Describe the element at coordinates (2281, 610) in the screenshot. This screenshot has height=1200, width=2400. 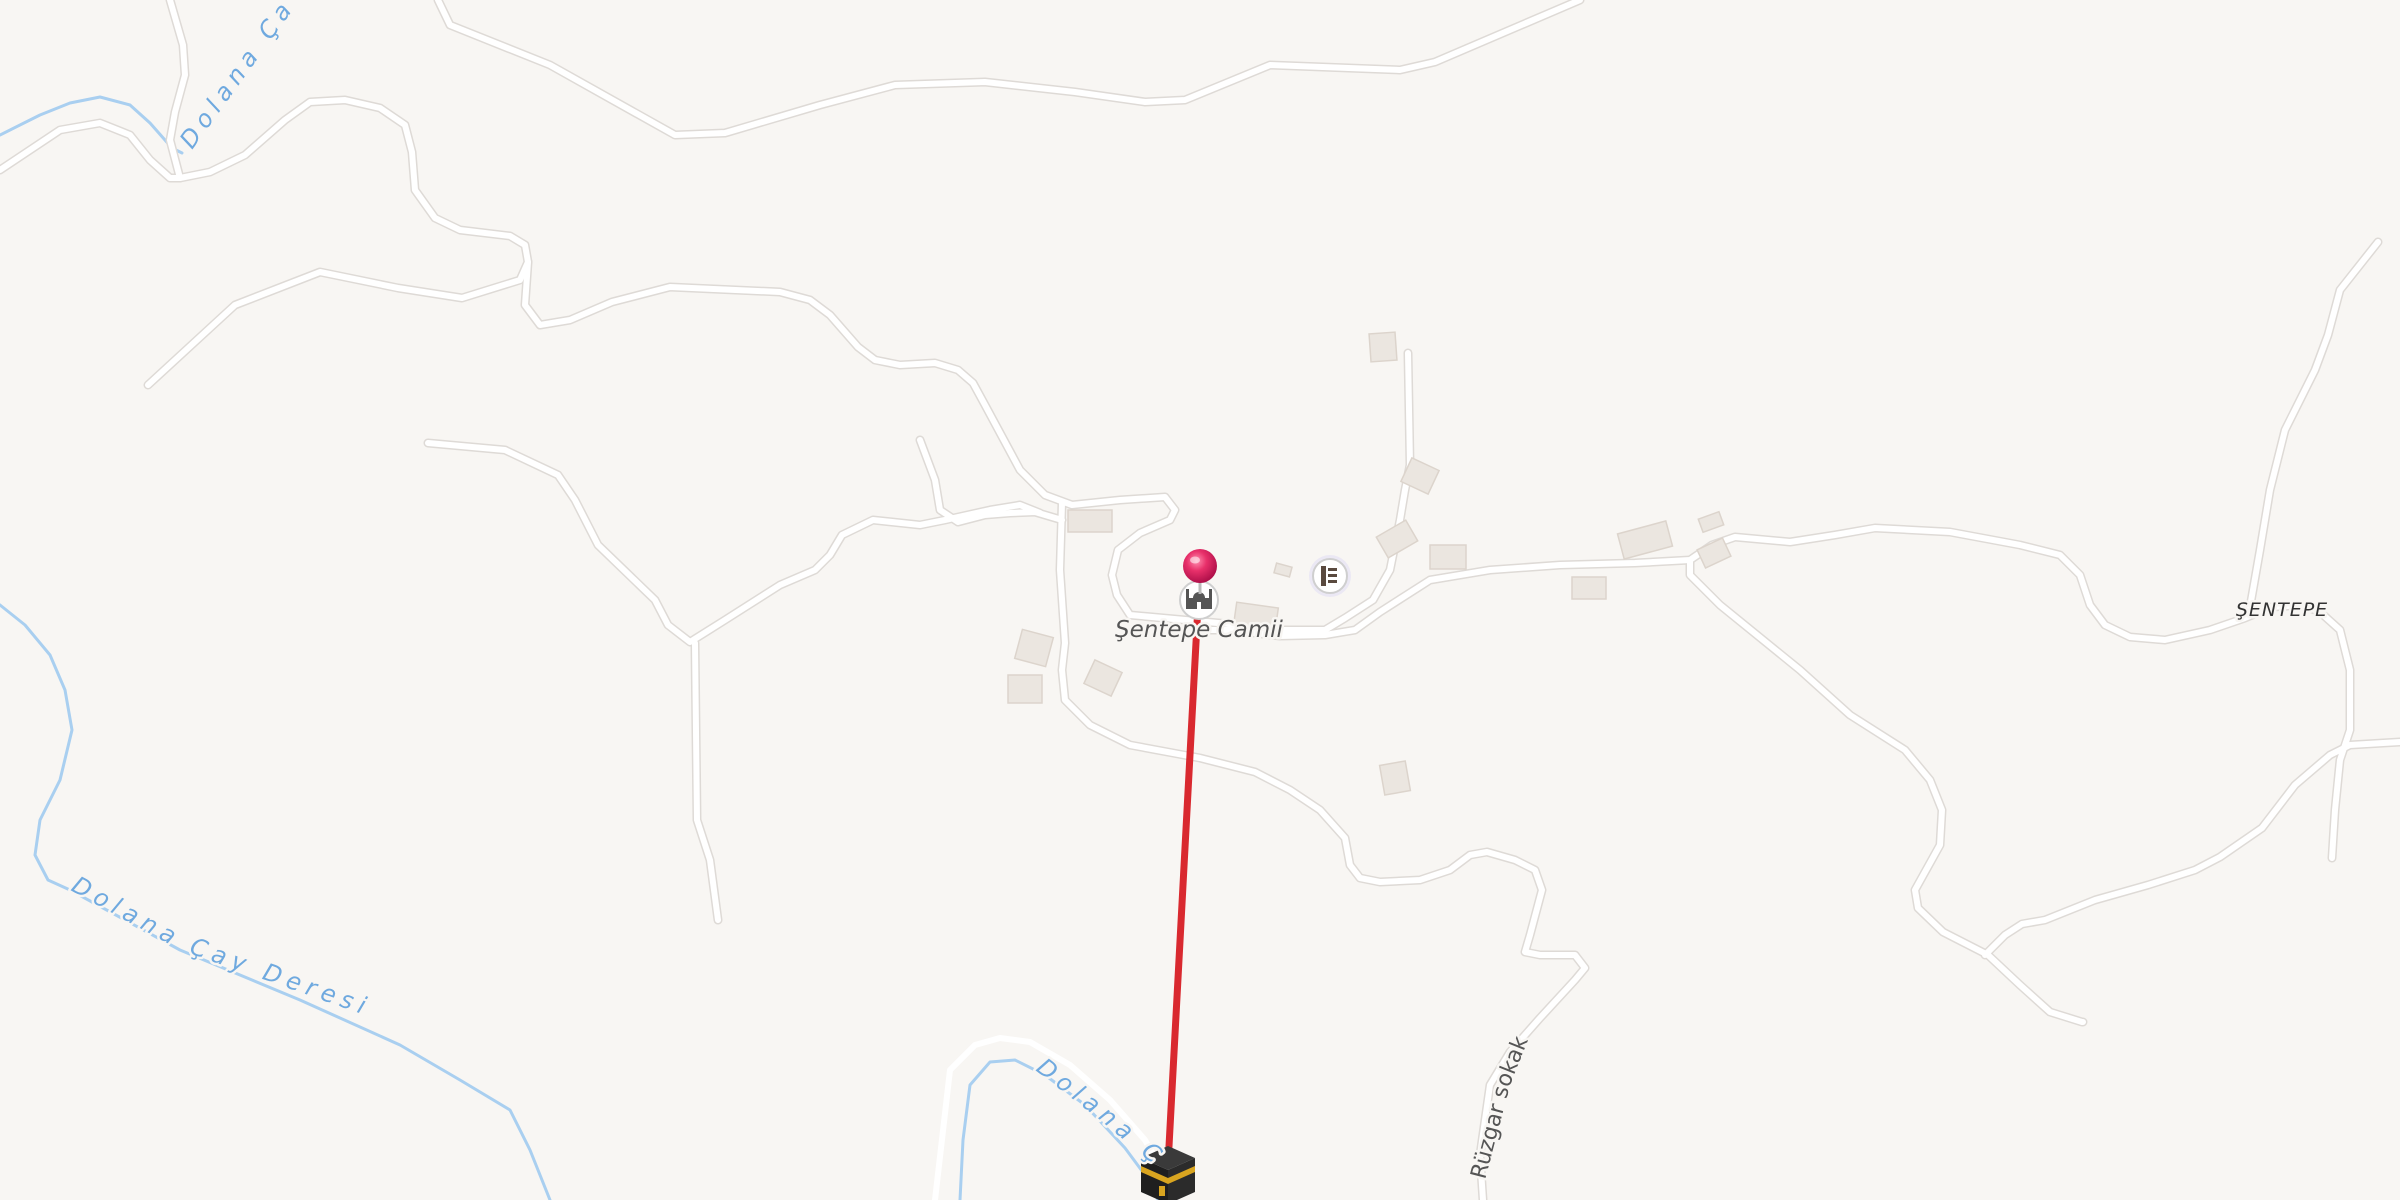
I see `place-label-sentepe: ŞENTEPE` at that location.